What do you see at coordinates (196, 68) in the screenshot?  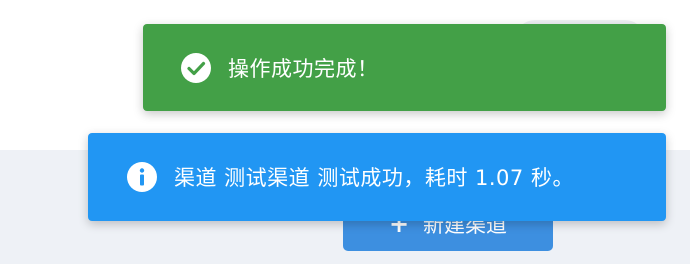 I see `check-circle-icon` at bounding box center [196, 68].